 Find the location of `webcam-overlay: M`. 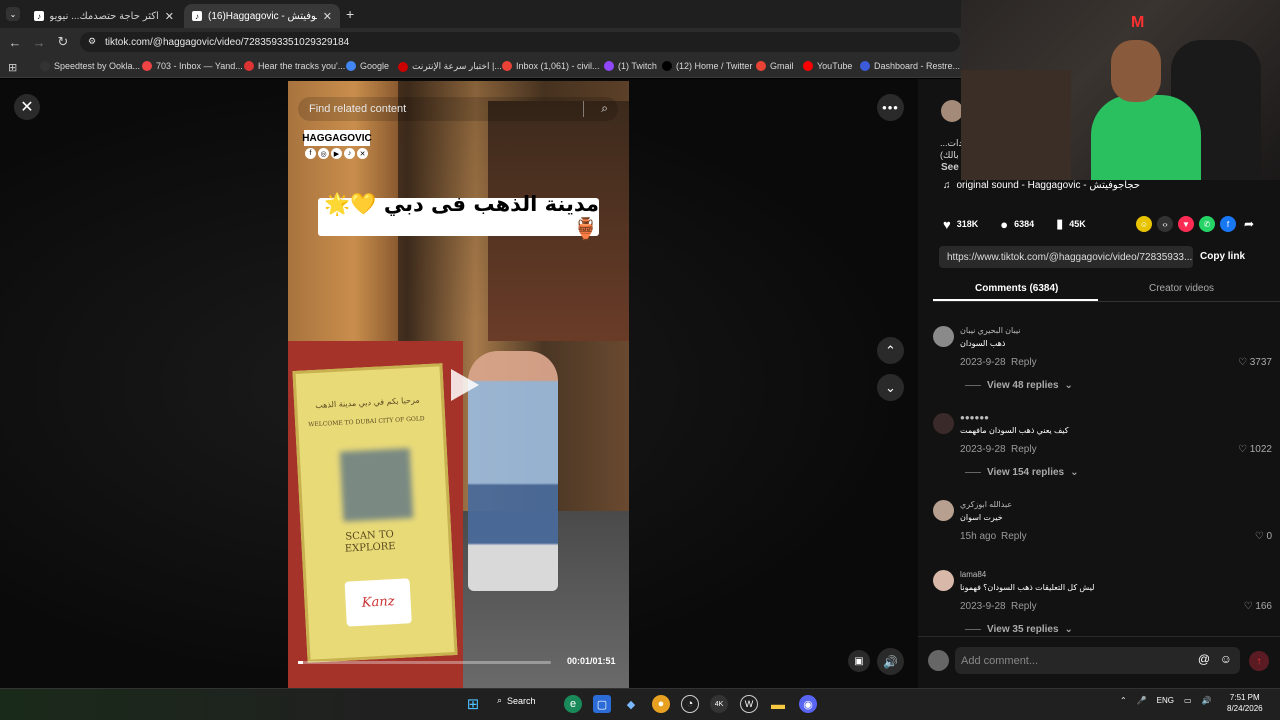

webcam-overlay: M is located at coordinates (1120, 90).